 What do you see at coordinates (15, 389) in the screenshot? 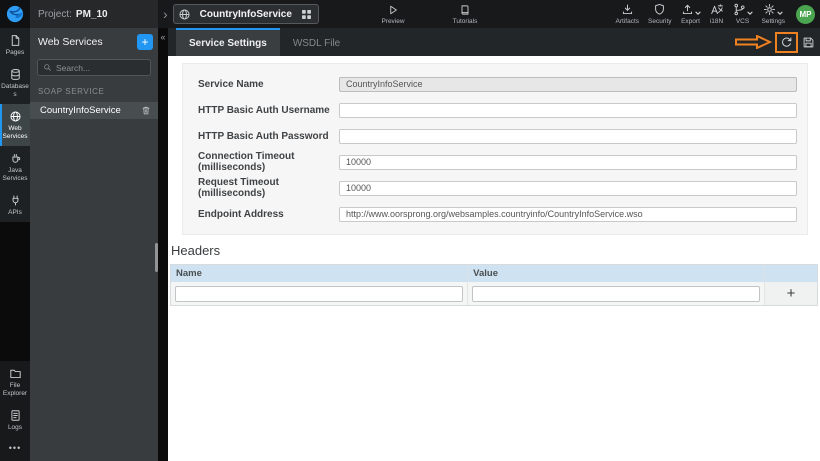
I see `sidebar-item-label: File Explorer` at bounding box center [15, 389].